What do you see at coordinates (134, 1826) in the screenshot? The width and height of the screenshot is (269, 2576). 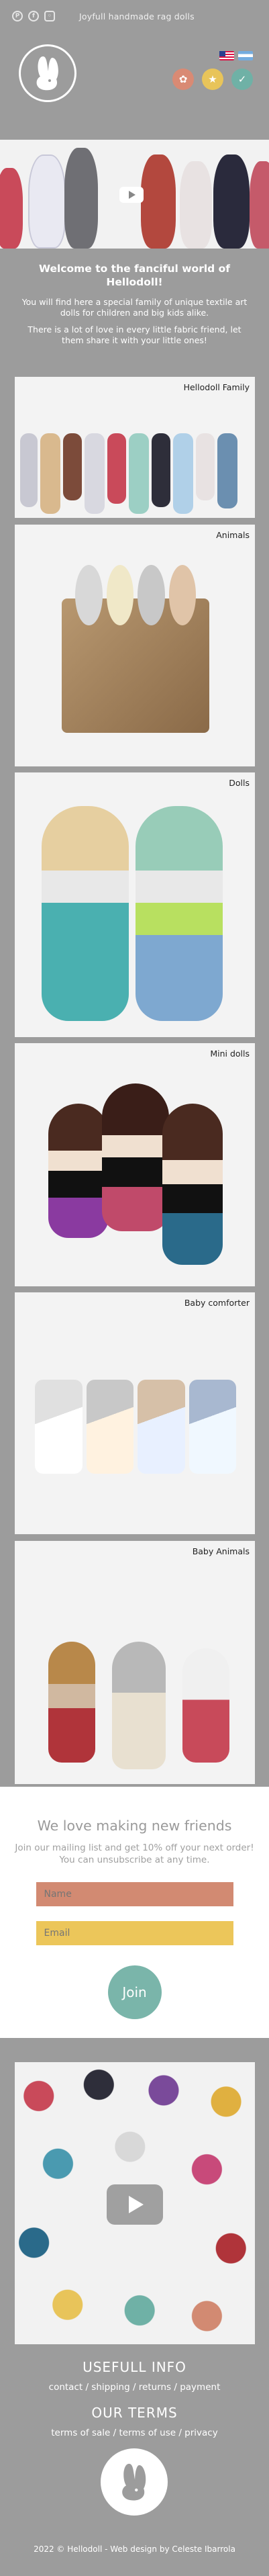 I see `newsletter-title: We love making new friends` at bounding box center [134, 1826].